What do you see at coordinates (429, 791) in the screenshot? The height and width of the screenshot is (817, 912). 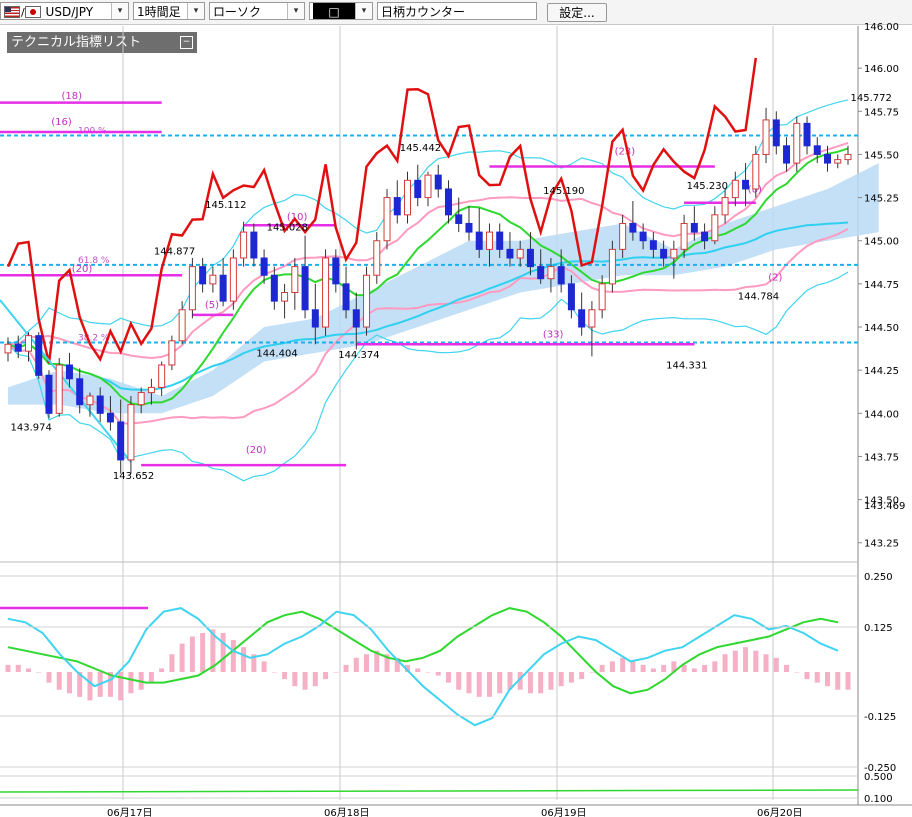 I see `sub-indicator-line` at bounding box center [429, 791].